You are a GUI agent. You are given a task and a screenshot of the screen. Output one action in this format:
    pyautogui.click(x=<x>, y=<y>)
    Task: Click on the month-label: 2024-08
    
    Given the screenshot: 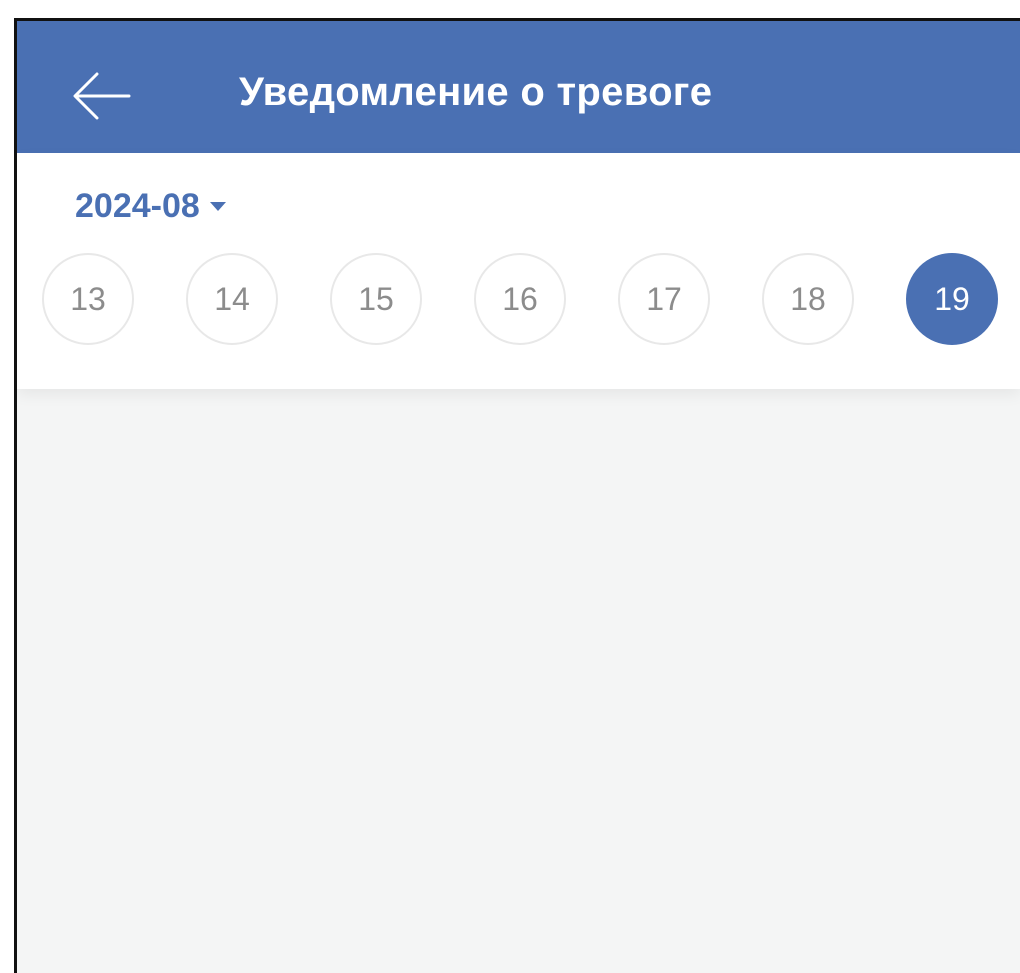 What is the action you would take?
    pyautogui.click(x=137, y=206)
    